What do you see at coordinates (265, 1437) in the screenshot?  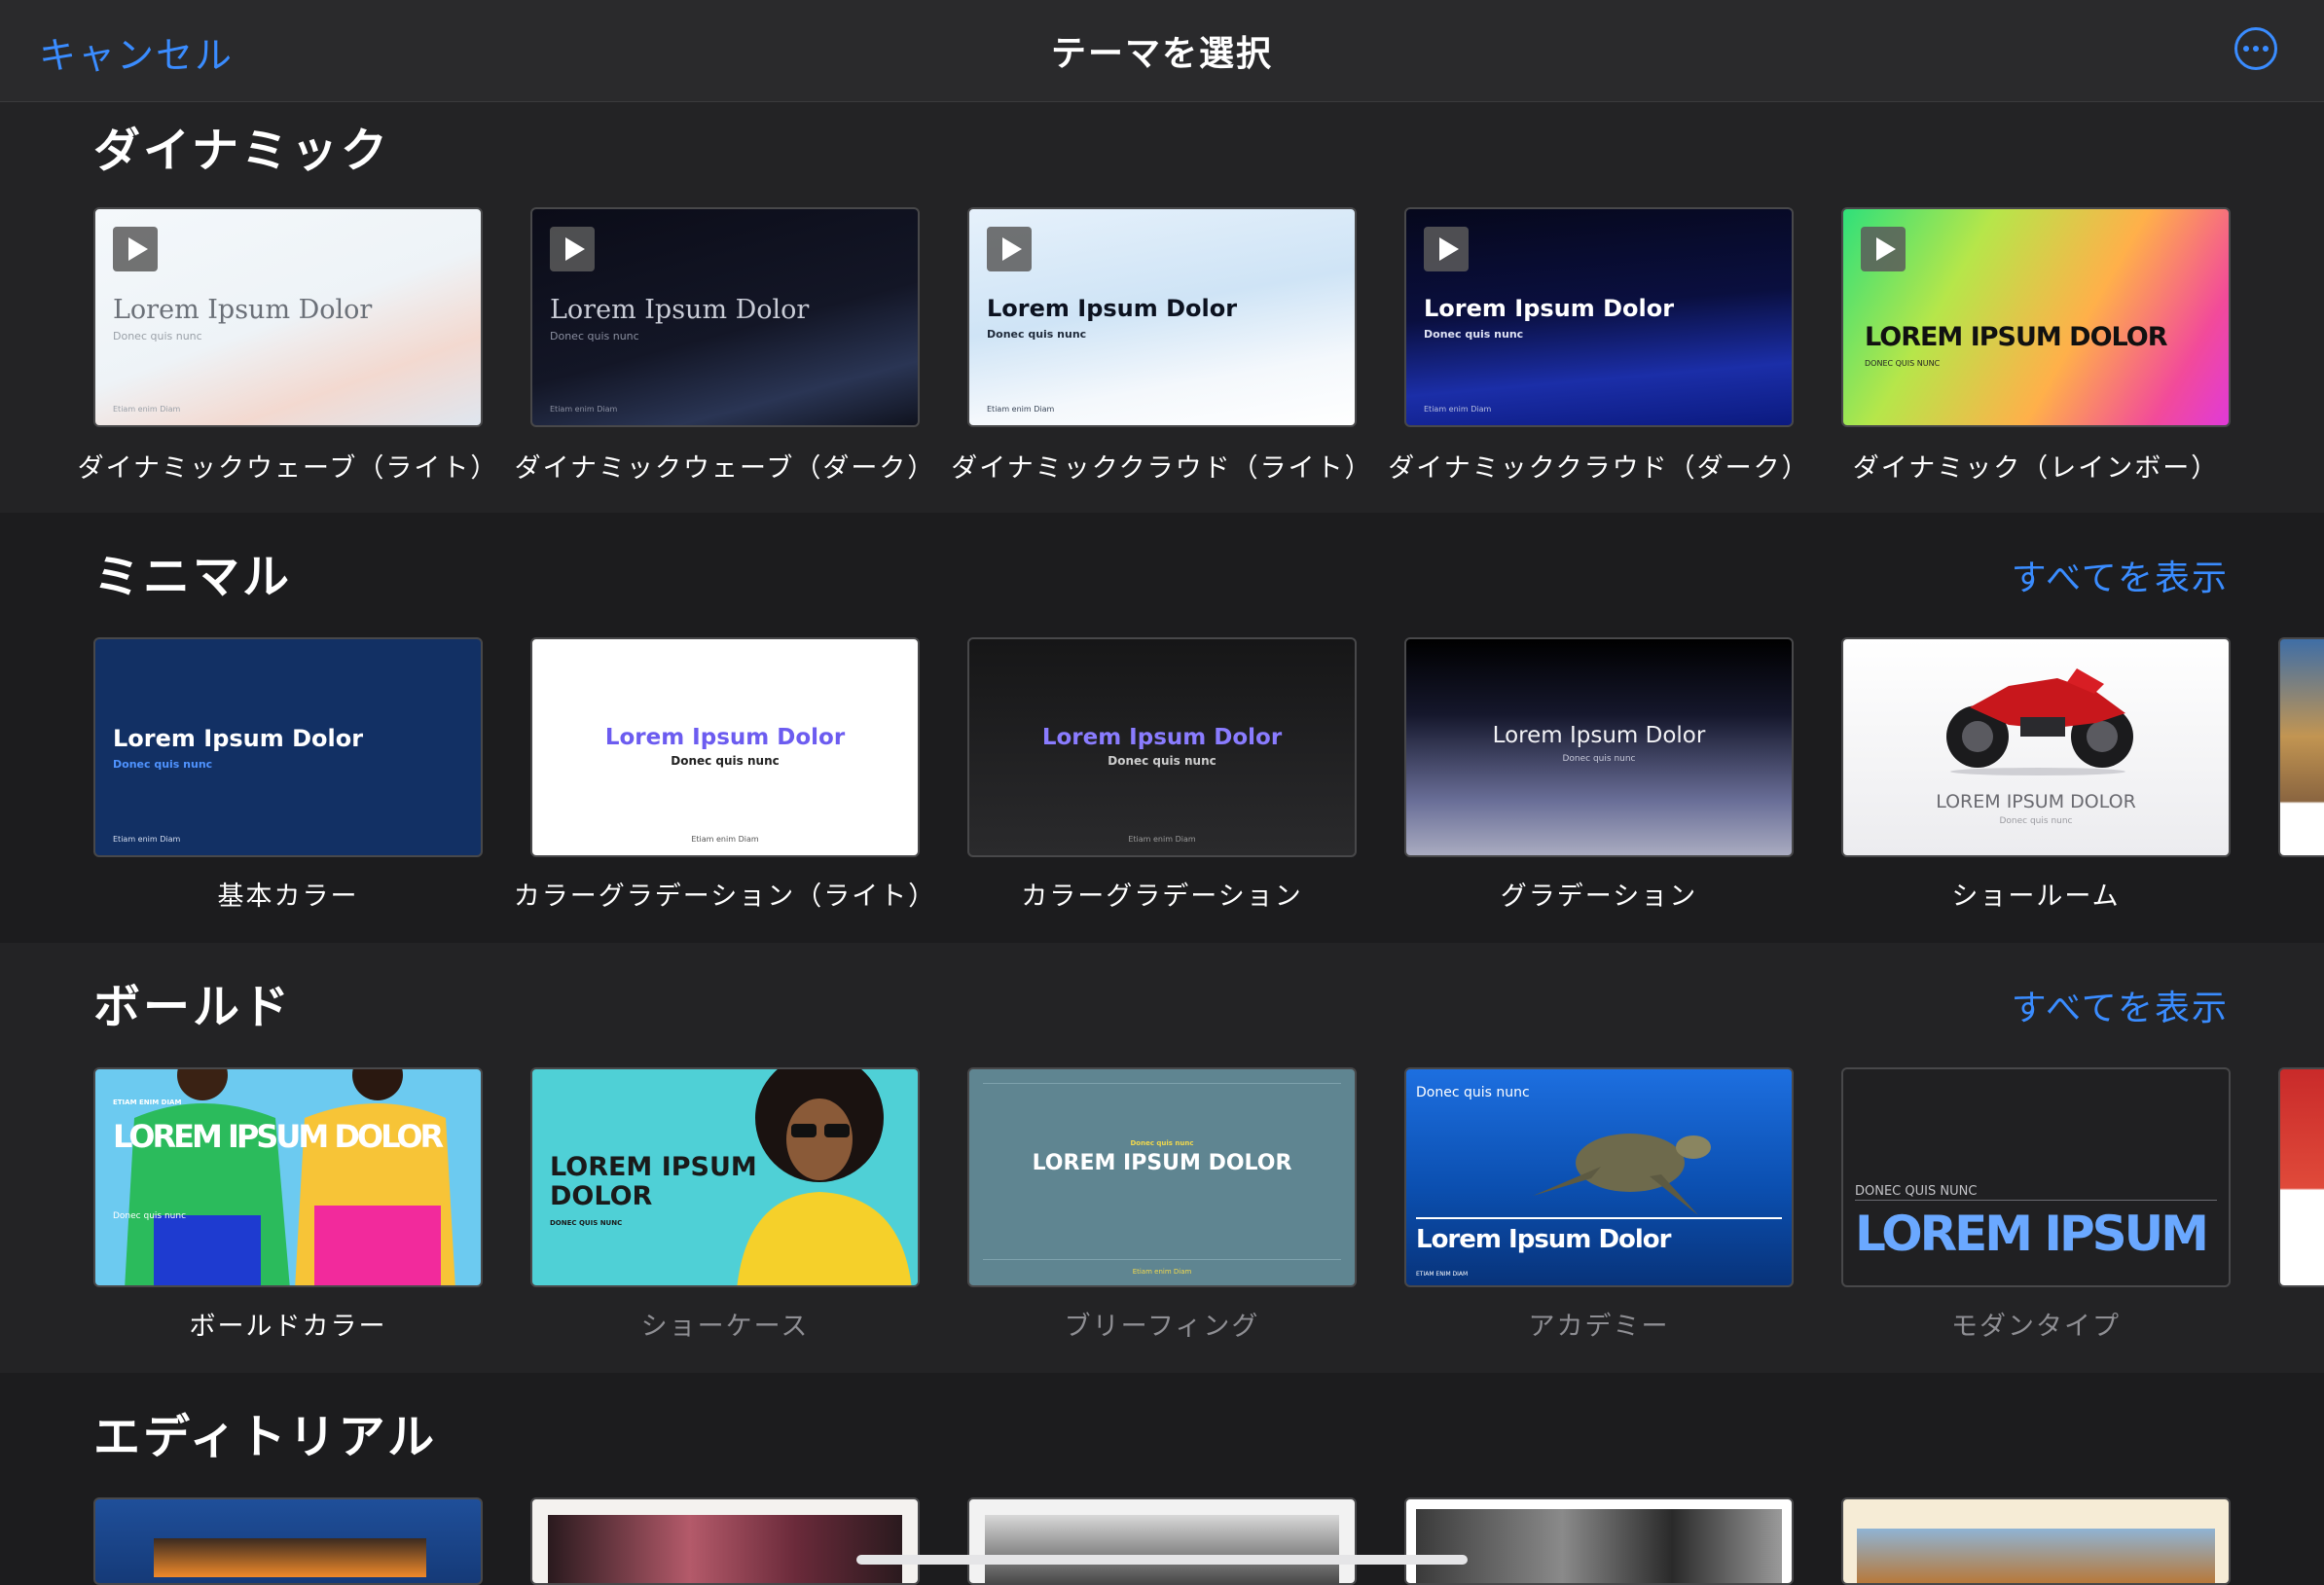 I see `section-title: エディトリアル` at bounding box center [265, 1437].